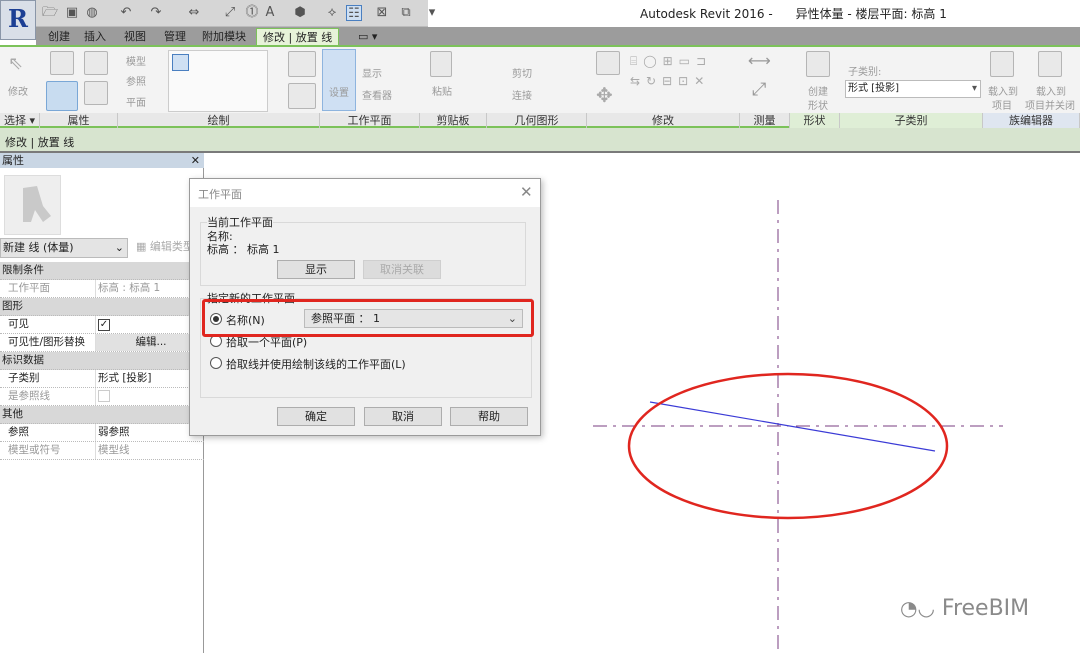 The image size is (1080, 653). What do you see at coordinates (252, 13) in the screenshot?
I see `tag-icon: ⓵` at bounding box center [252, 13].